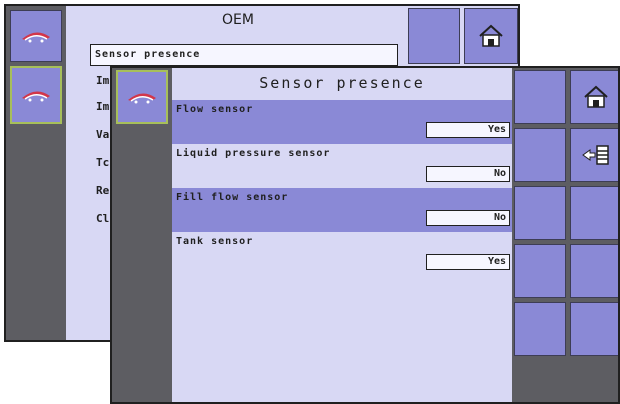  What do you see at coordinates (215, 241) in the screenshot?
I see `setting-label: Tank sensor` at bounding box center [215, 241].